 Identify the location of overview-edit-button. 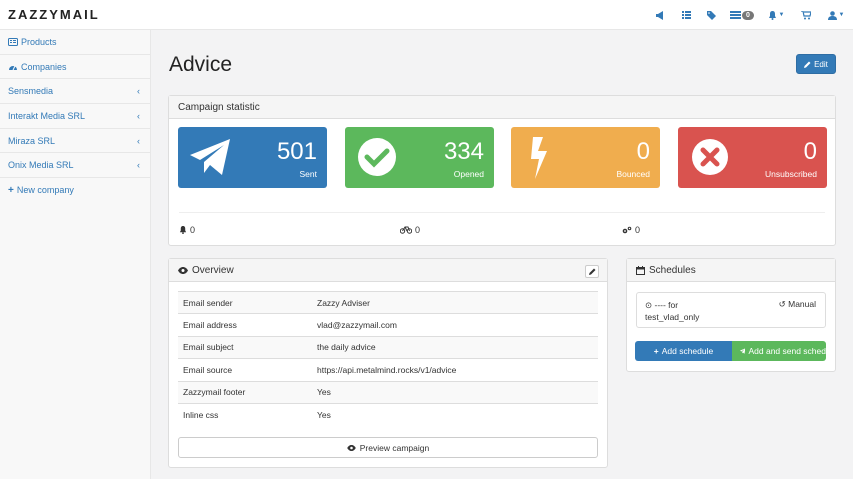
(592, 271).